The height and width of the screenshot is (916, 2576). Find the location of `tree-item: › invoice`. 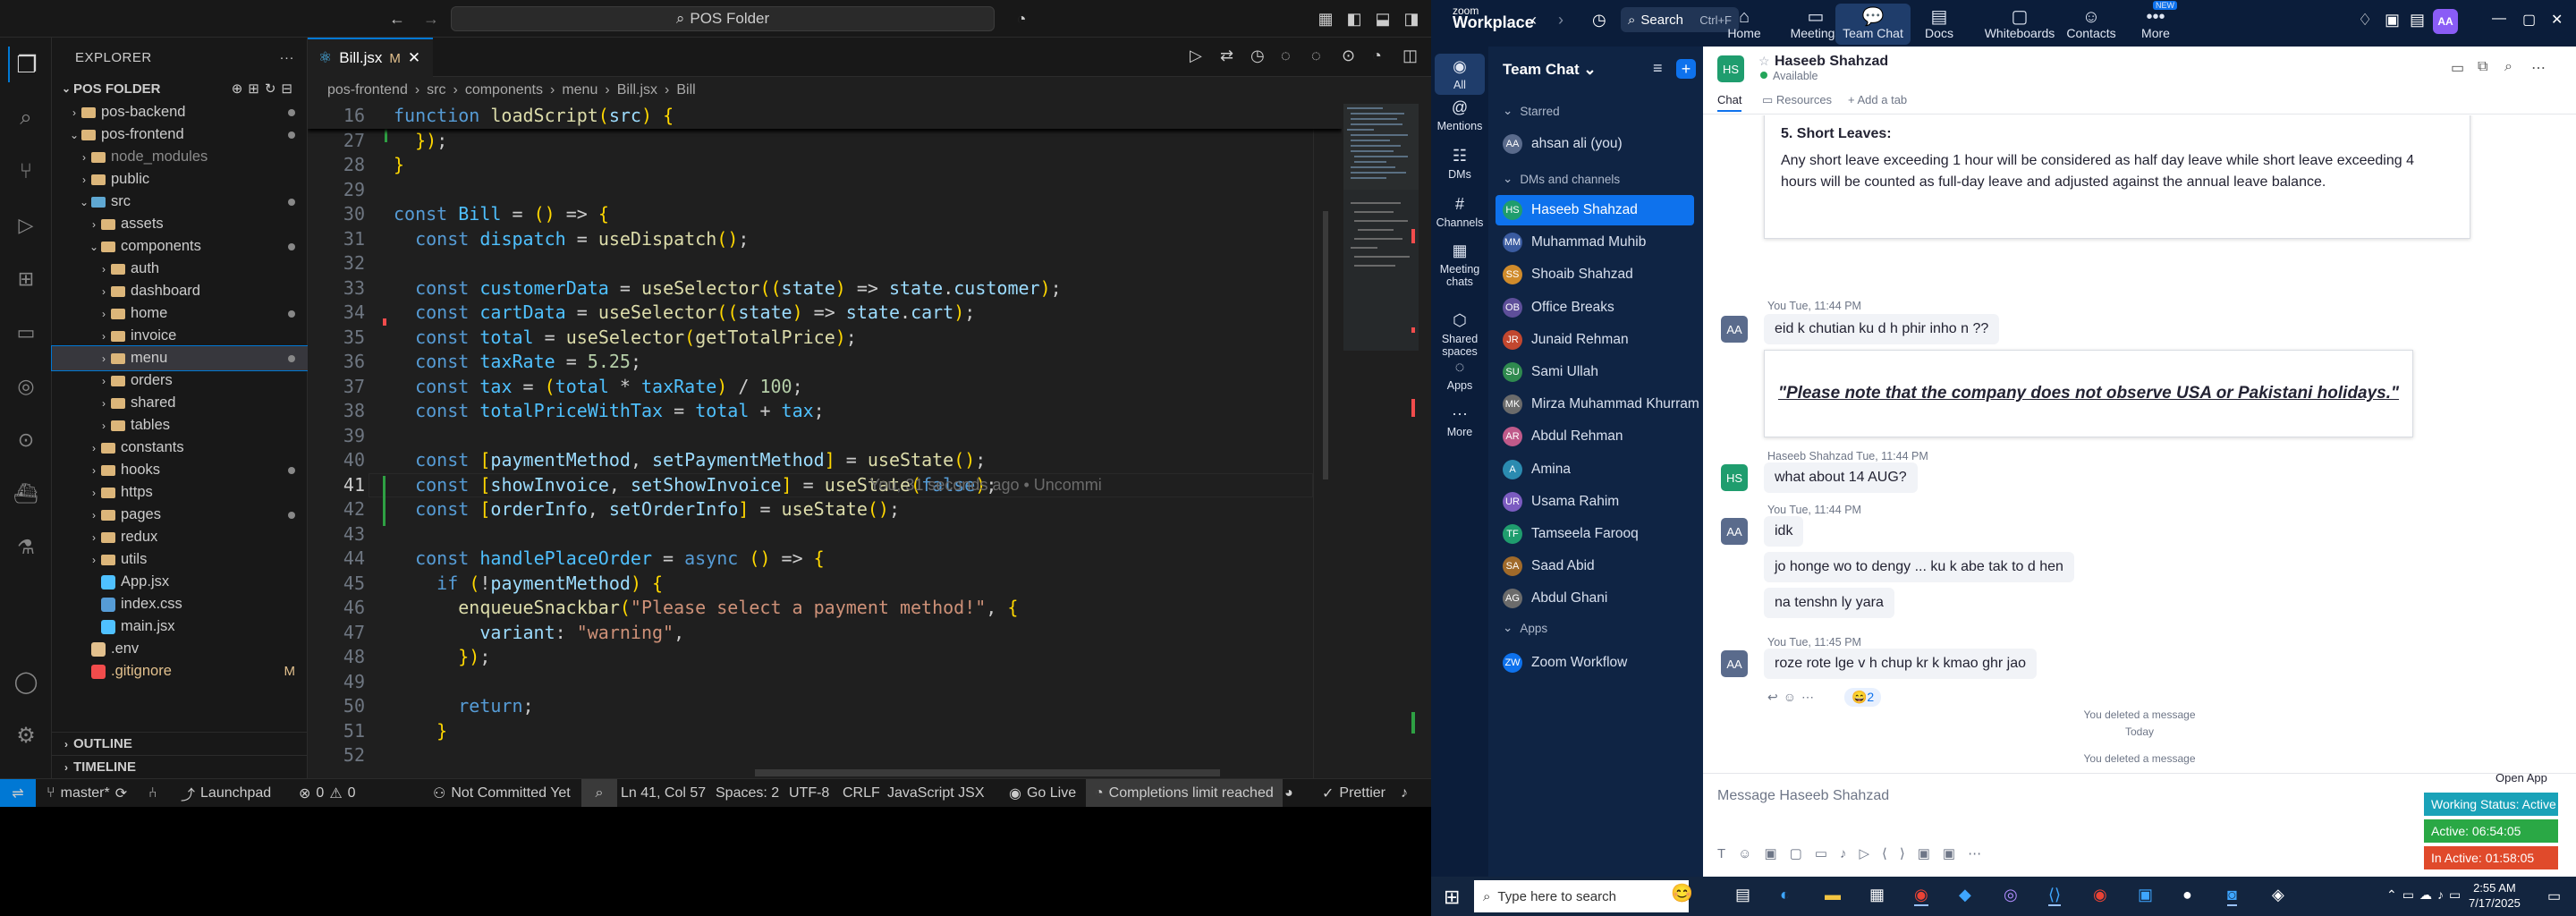

tree-item: › invoice is located at coordinates (180, 336).